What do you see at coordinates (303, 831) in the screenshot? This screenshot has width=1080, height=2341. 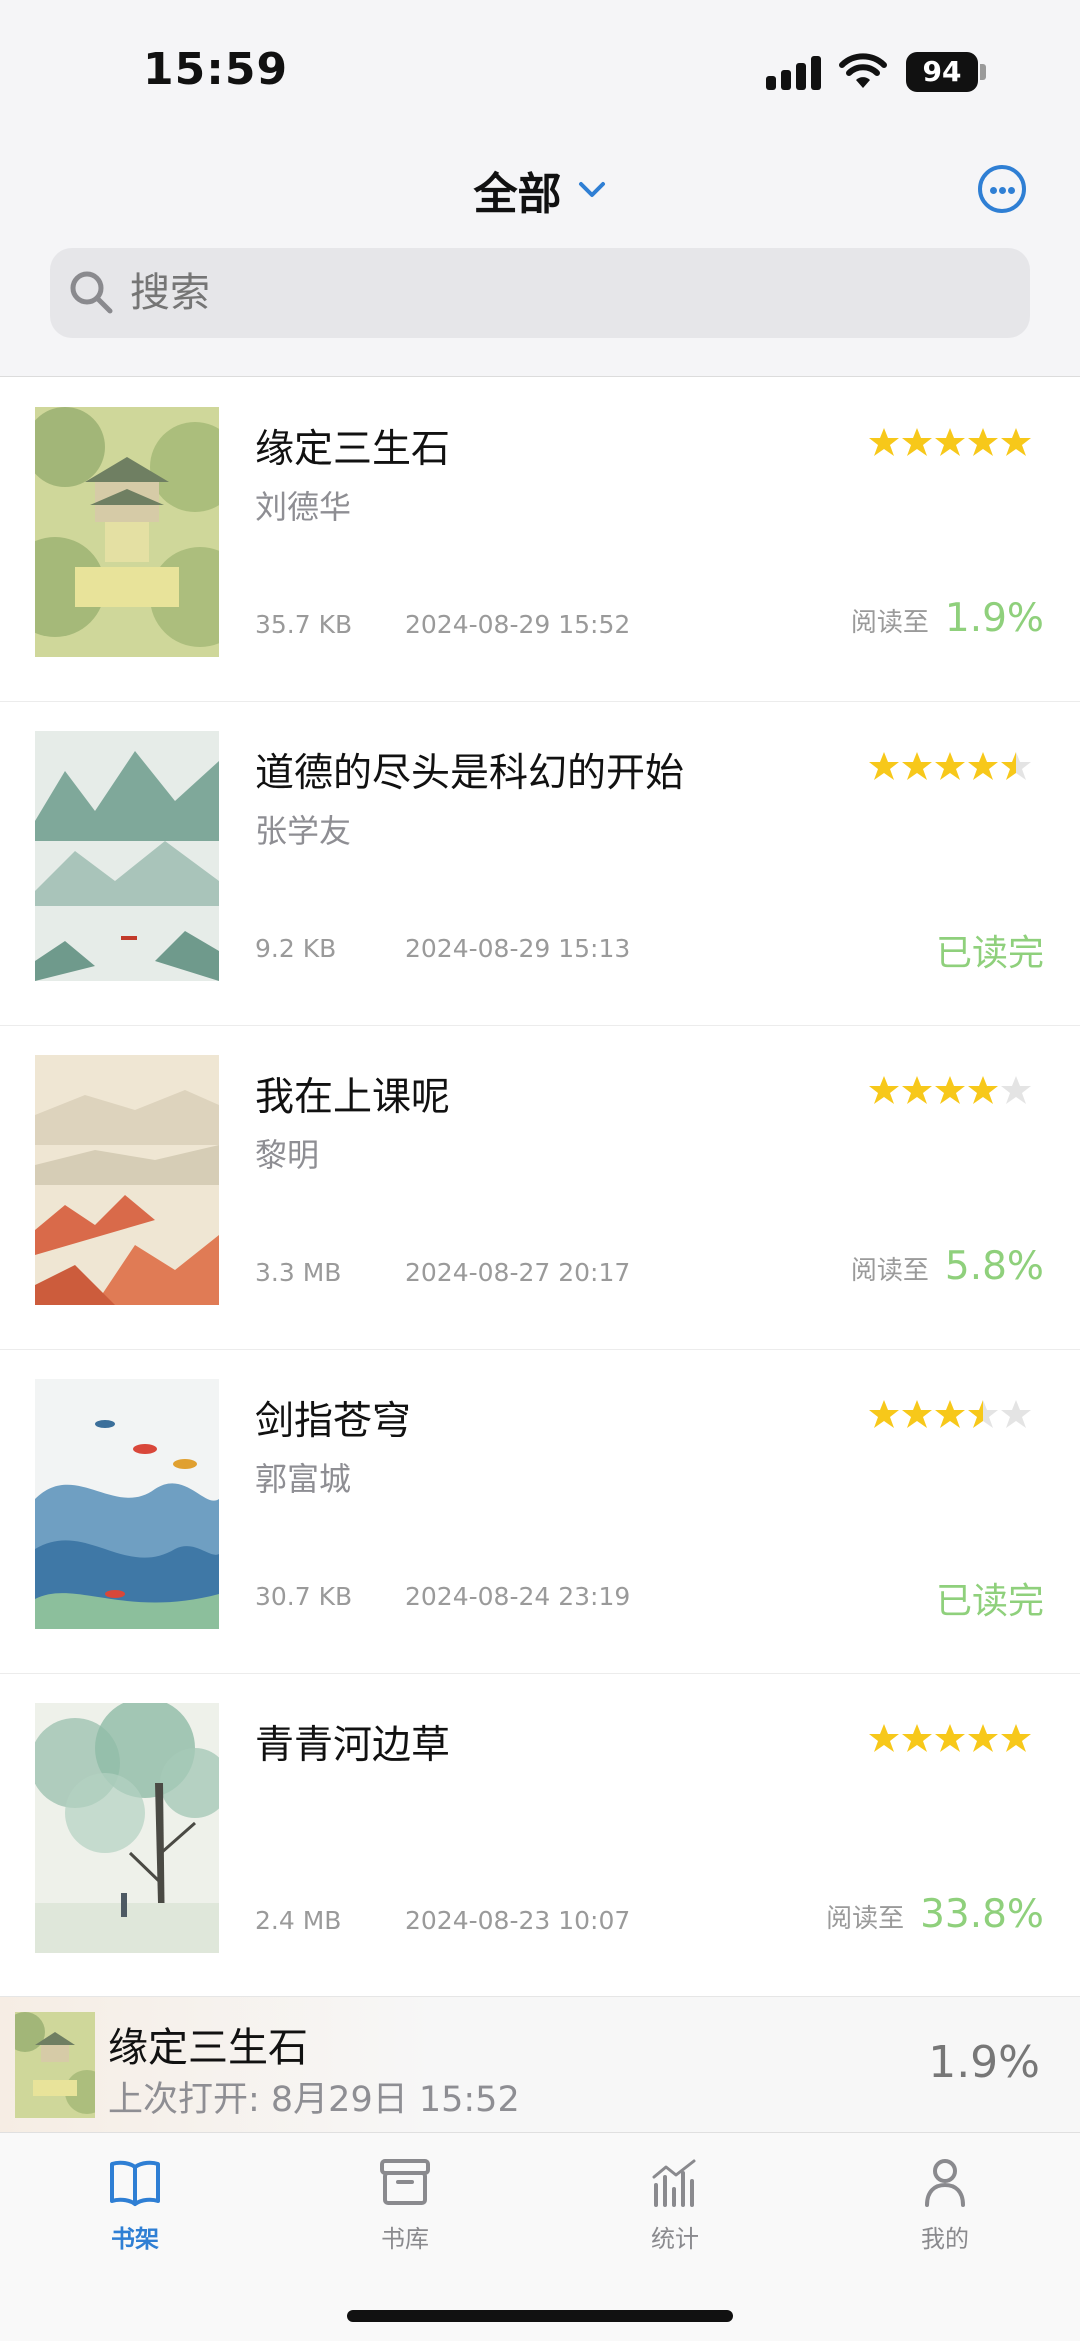 I see `book-author: 张学友` at bounding box center [303, 831].